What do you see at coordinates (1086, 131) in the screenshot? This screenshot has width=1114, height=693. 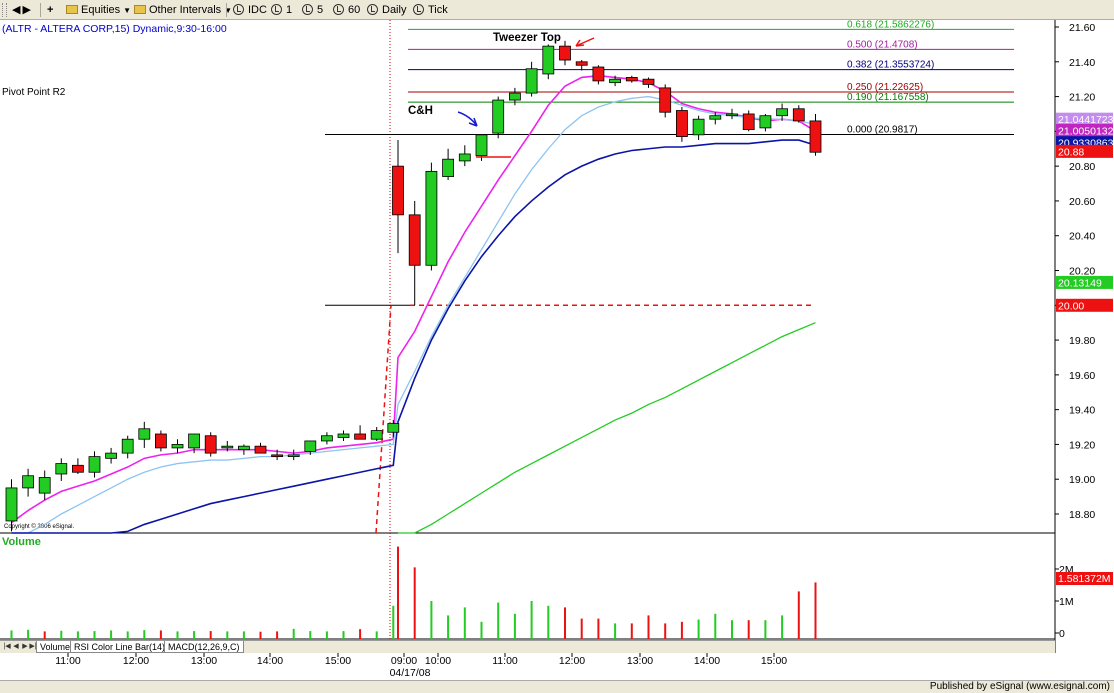 I see `price-tag-label: 21.0050132` at bounding box center [1086, 131].